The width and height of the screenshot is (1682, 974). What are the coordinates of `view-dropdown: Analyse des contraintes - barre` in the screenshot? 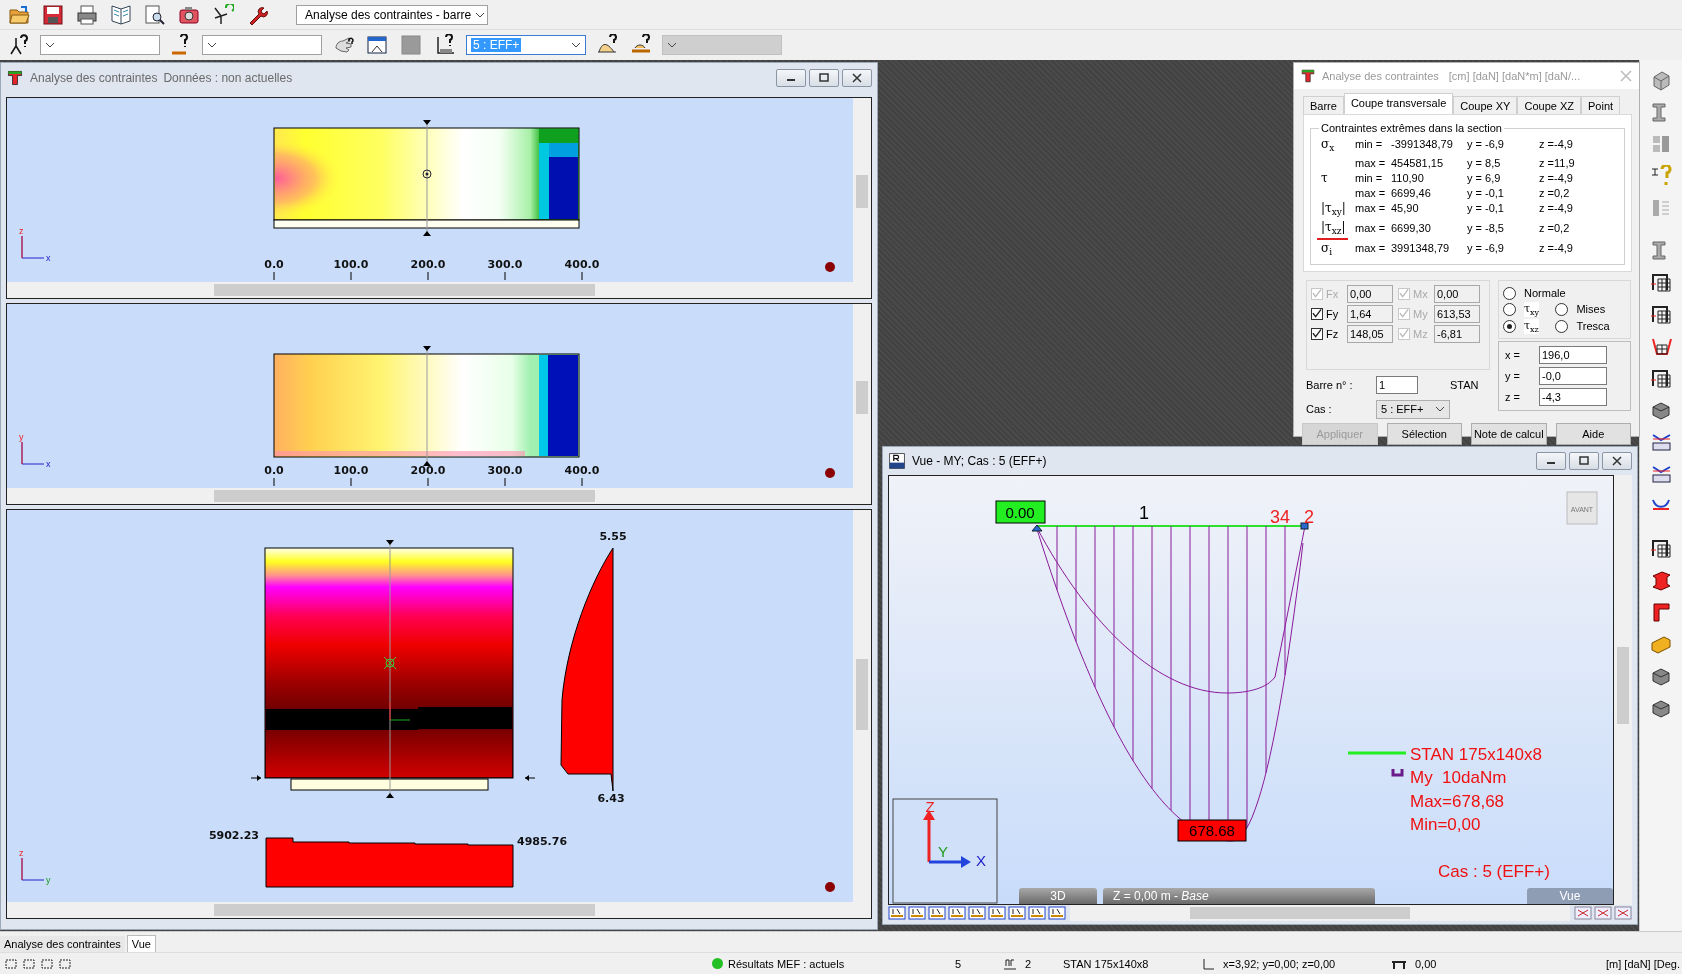 It's located at (392, 14).